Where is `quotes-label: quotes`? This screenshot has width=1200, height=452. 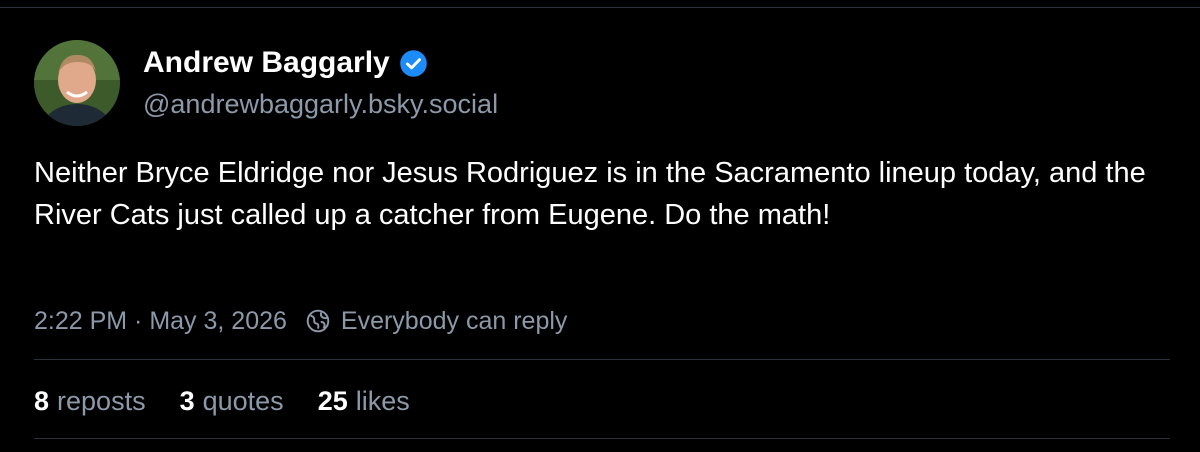
quotes-label: quotes is located at coordinates (243, 401).